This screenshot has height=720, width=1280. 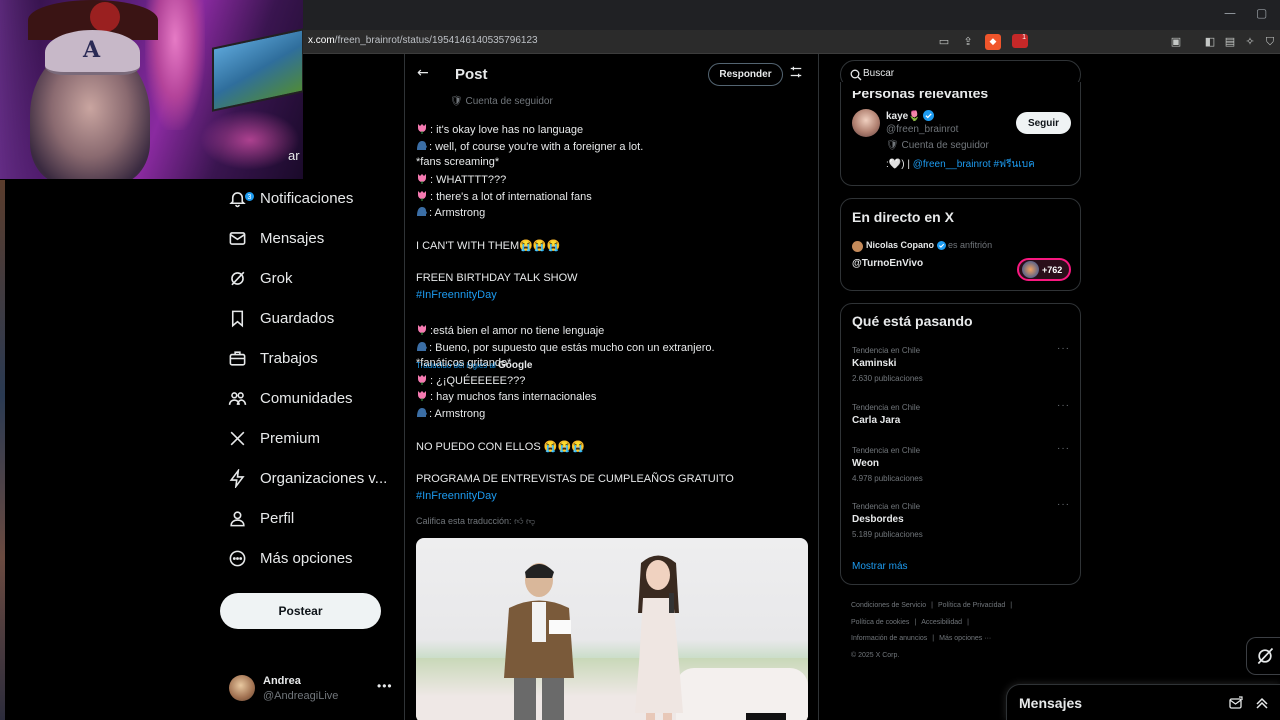 I want to click on nav-item-bookmarks: Guardados, so click(x=277, y=318).